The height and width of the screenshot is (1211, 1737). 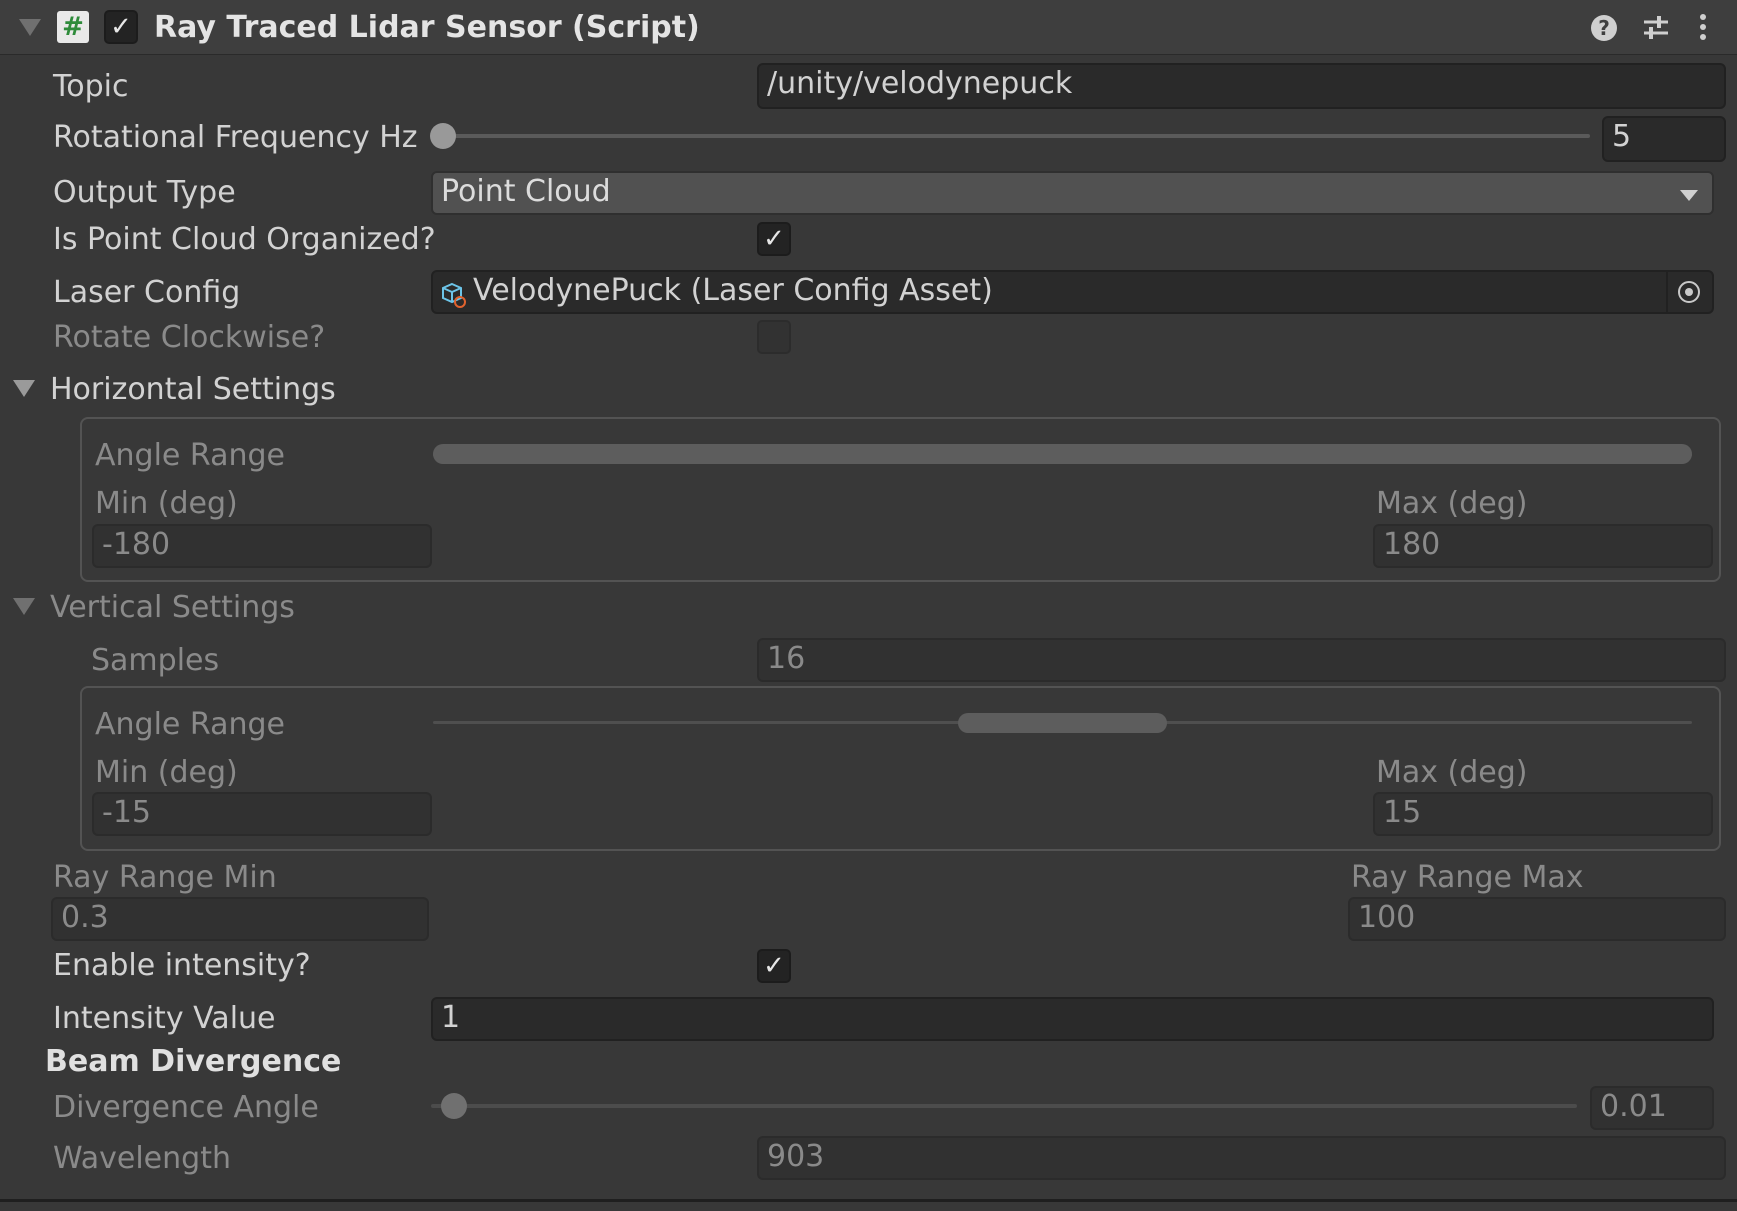 I want to click on horizontal-settings-header: Horizontal Settings, so click(x=193, y=390).